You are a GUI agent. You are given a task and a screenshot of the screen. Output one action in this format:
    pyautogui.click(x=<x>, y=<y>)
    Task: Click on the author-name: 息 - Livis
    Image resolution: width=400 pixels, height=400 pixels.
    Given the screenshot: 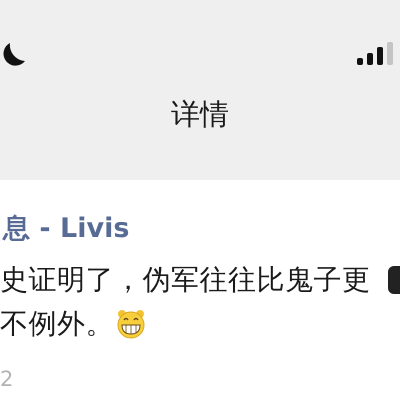 What is the action you would take?
    pyautogui.click(x=65, y=228)
    